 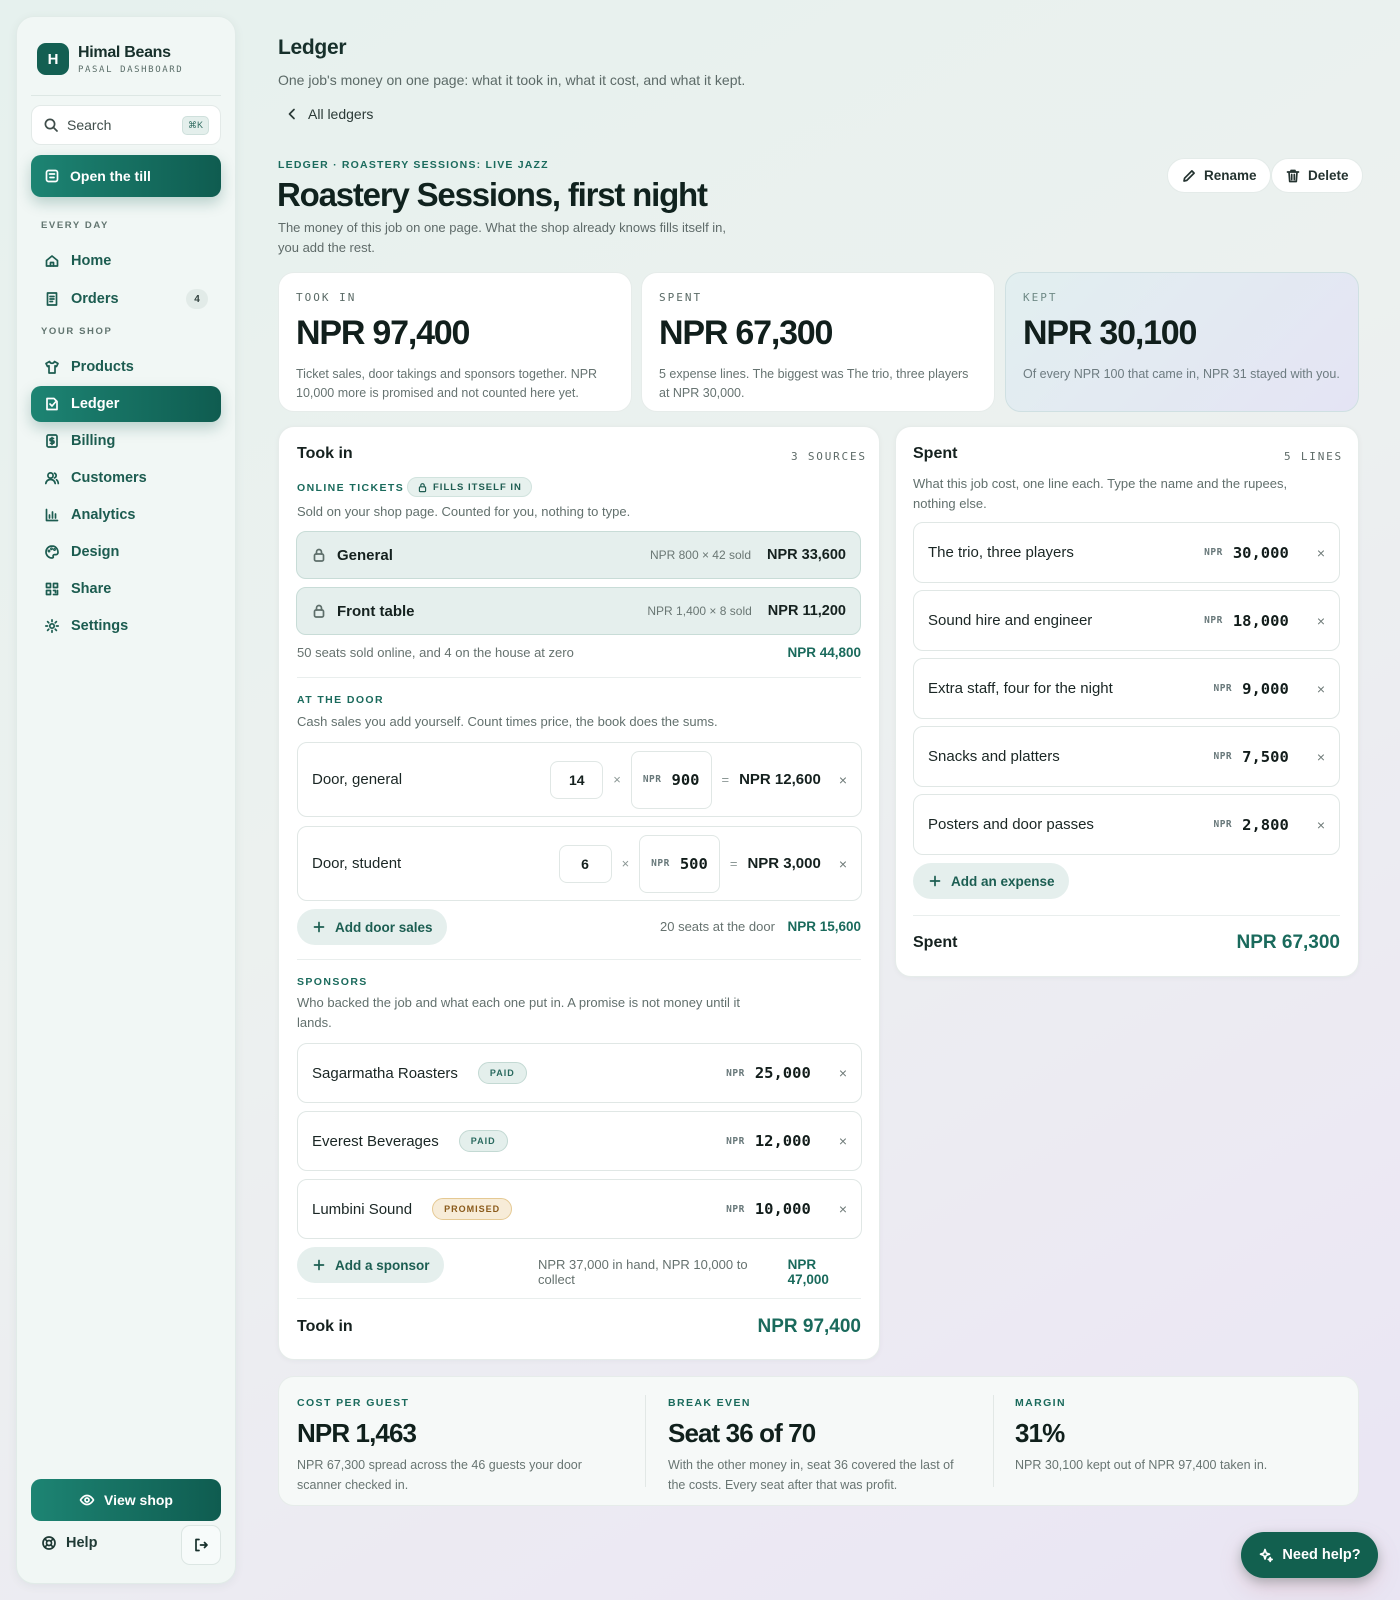 I want to click on logout-button, so click(x=201, y=1545).